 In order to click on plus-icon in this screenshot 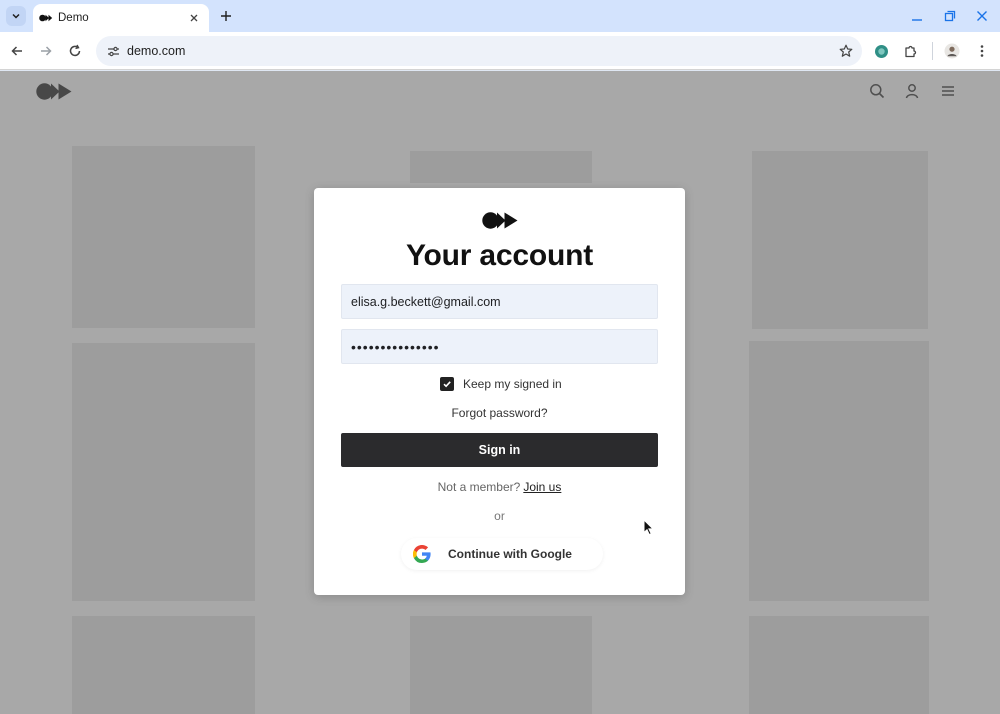, I will do `click(226, 16)`.